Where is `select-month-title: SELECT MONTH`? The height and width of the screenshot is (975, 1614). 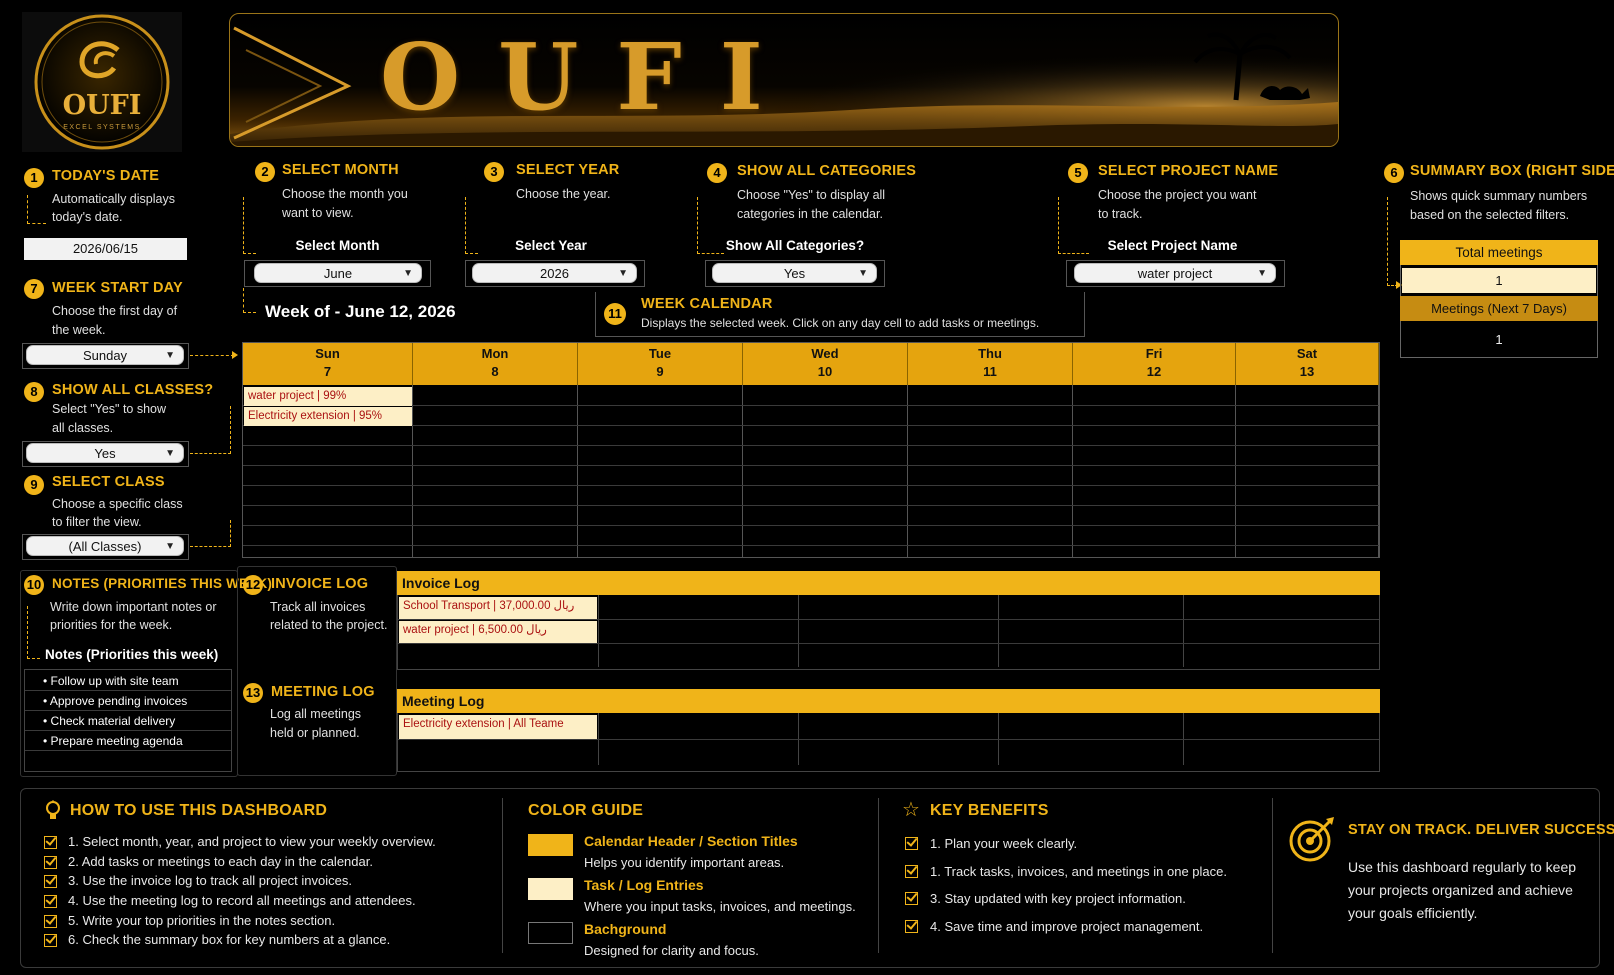
select-month-title: SELECT MONTH is located at coordinates (340, 170).